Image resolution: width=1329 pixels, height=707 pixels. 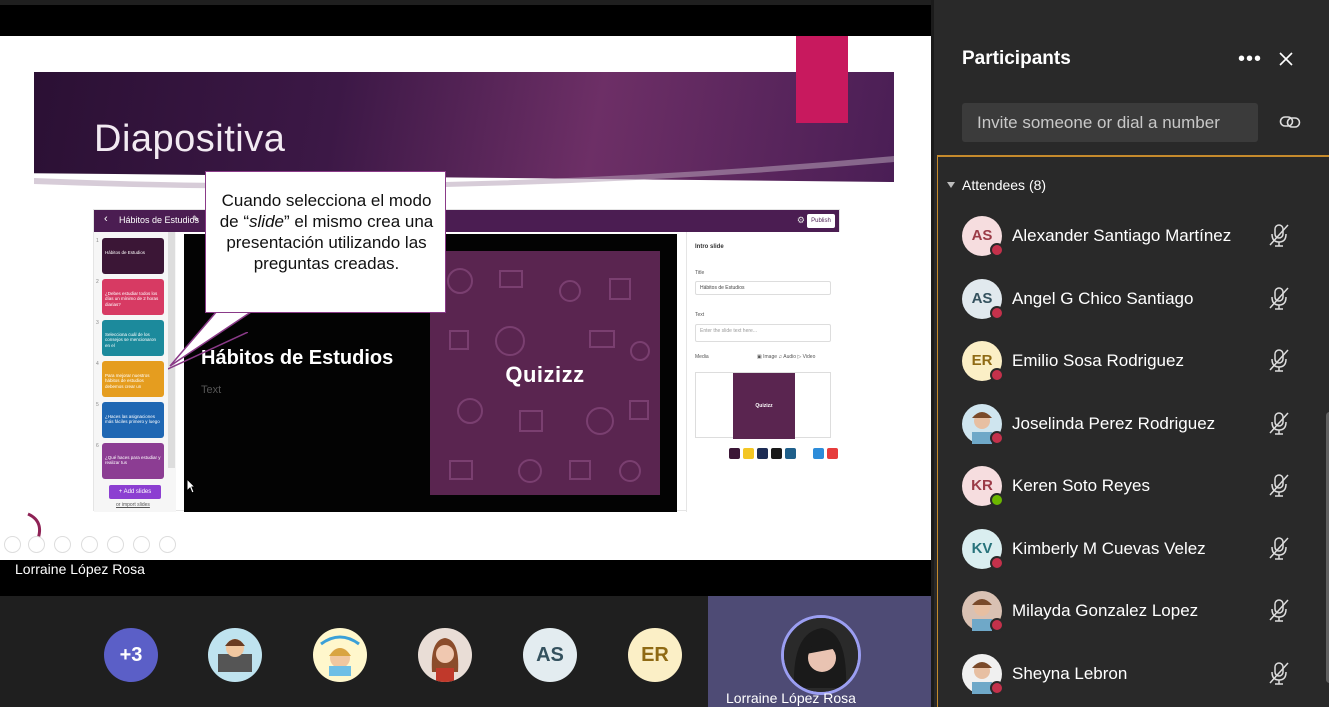 I want to click on speaker-name: Lorraine López Rosa, so click(x=791, y=698).